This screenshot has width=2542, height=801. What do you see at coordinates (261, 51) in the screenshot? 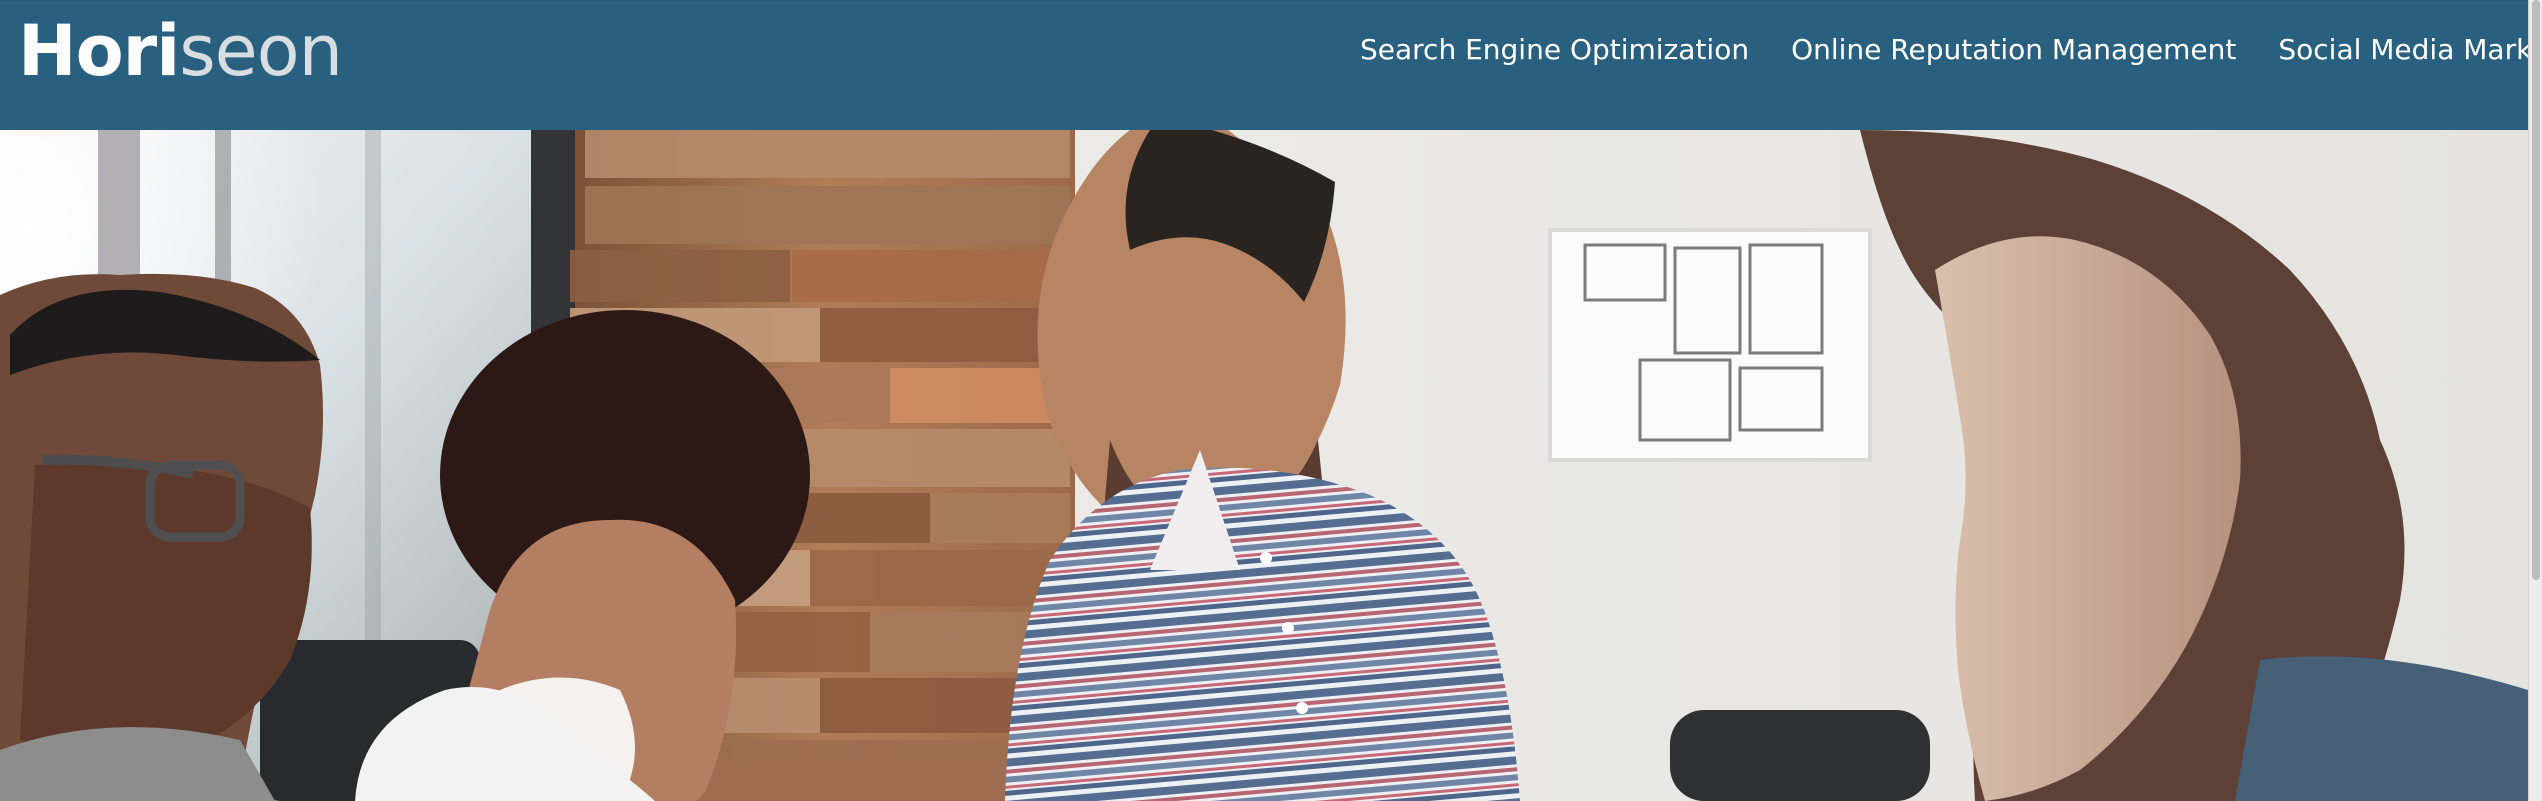
I see `logo-part-b: seon` at bounding box center [261, 51].